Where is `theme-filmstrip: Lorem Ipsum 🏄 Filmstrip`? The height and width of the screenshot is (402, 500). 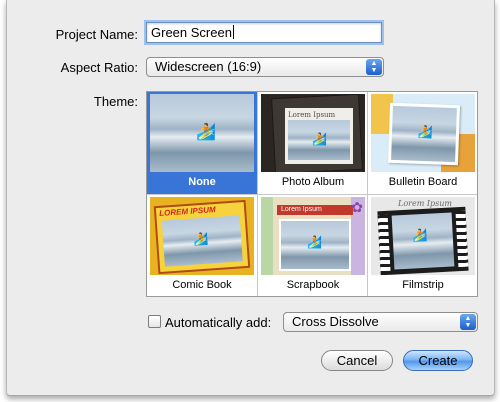 theme-filmstrip: Lorem Ipsum 🏄 Filmstrip is located at coordinates (423, 246).